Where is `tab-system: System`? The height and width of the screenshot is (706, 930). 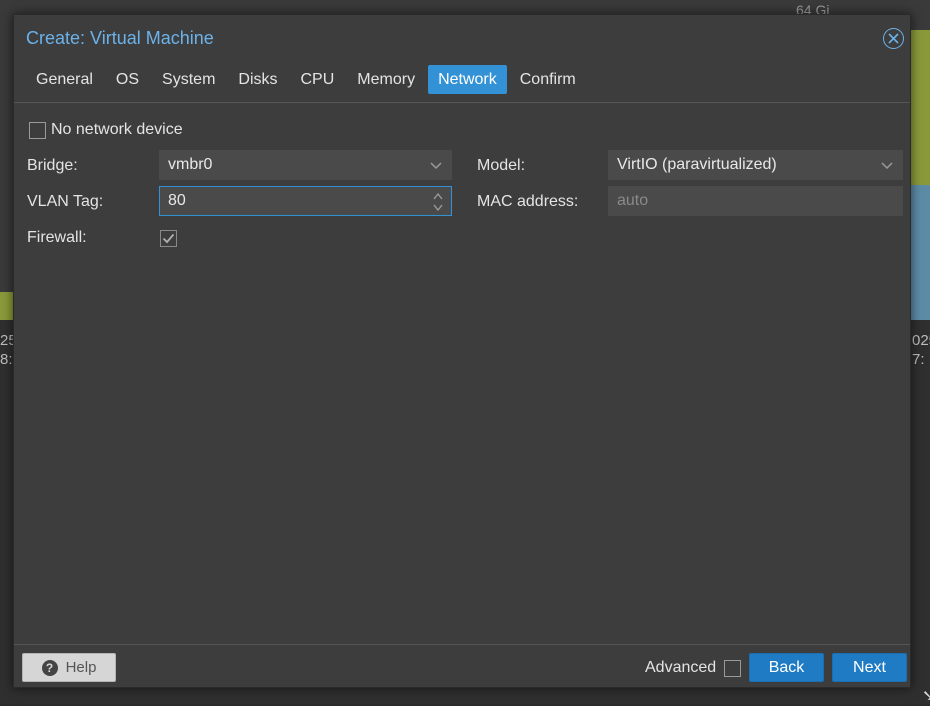
tab-system: System is located at coordinates (188, 79).